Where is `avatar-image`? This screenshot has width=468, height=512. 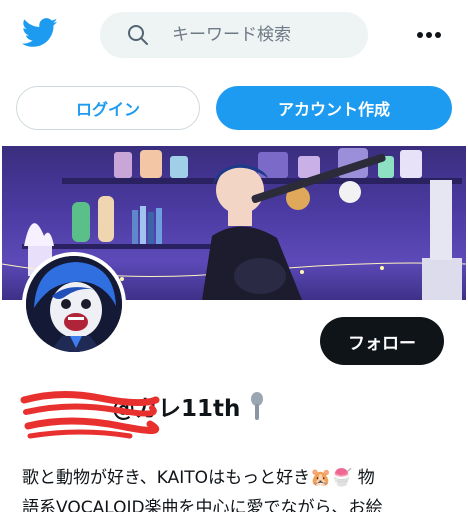 avatar-image is located at coordinates (74, 304).